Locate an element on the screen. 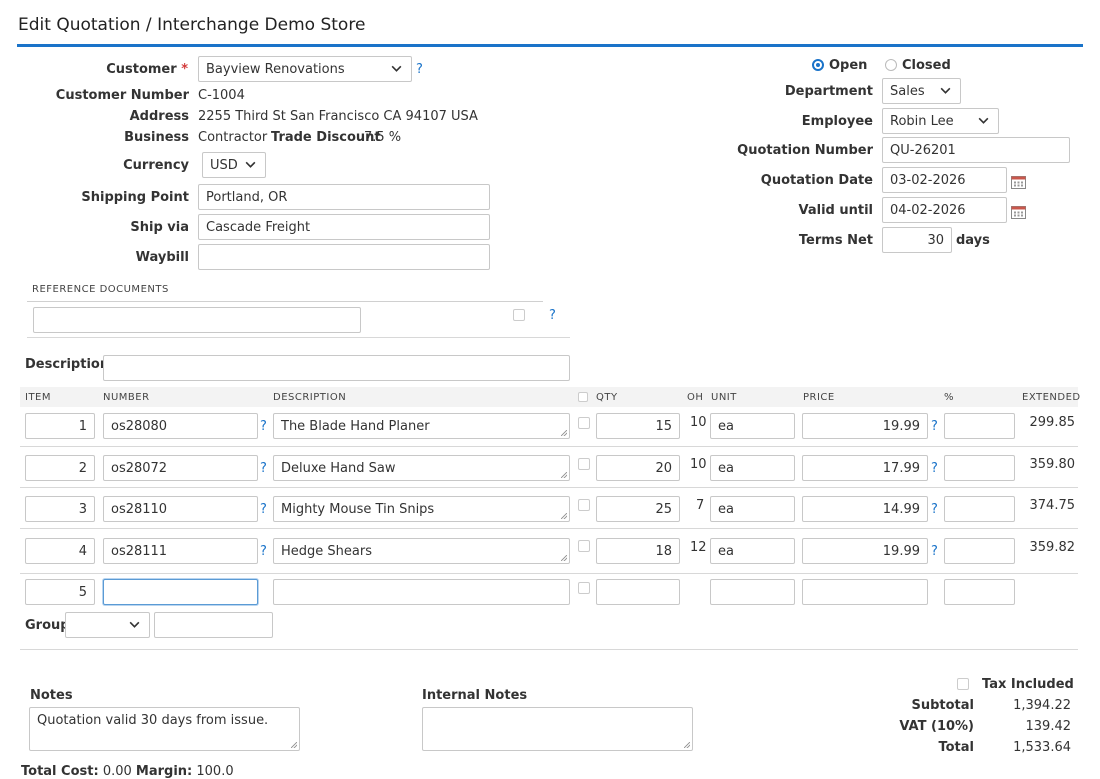 The width and height of the screenshot is (1100, 779). notes-textarea: Quotation valid 30 days from issue. is located at coordinates (164, 729).